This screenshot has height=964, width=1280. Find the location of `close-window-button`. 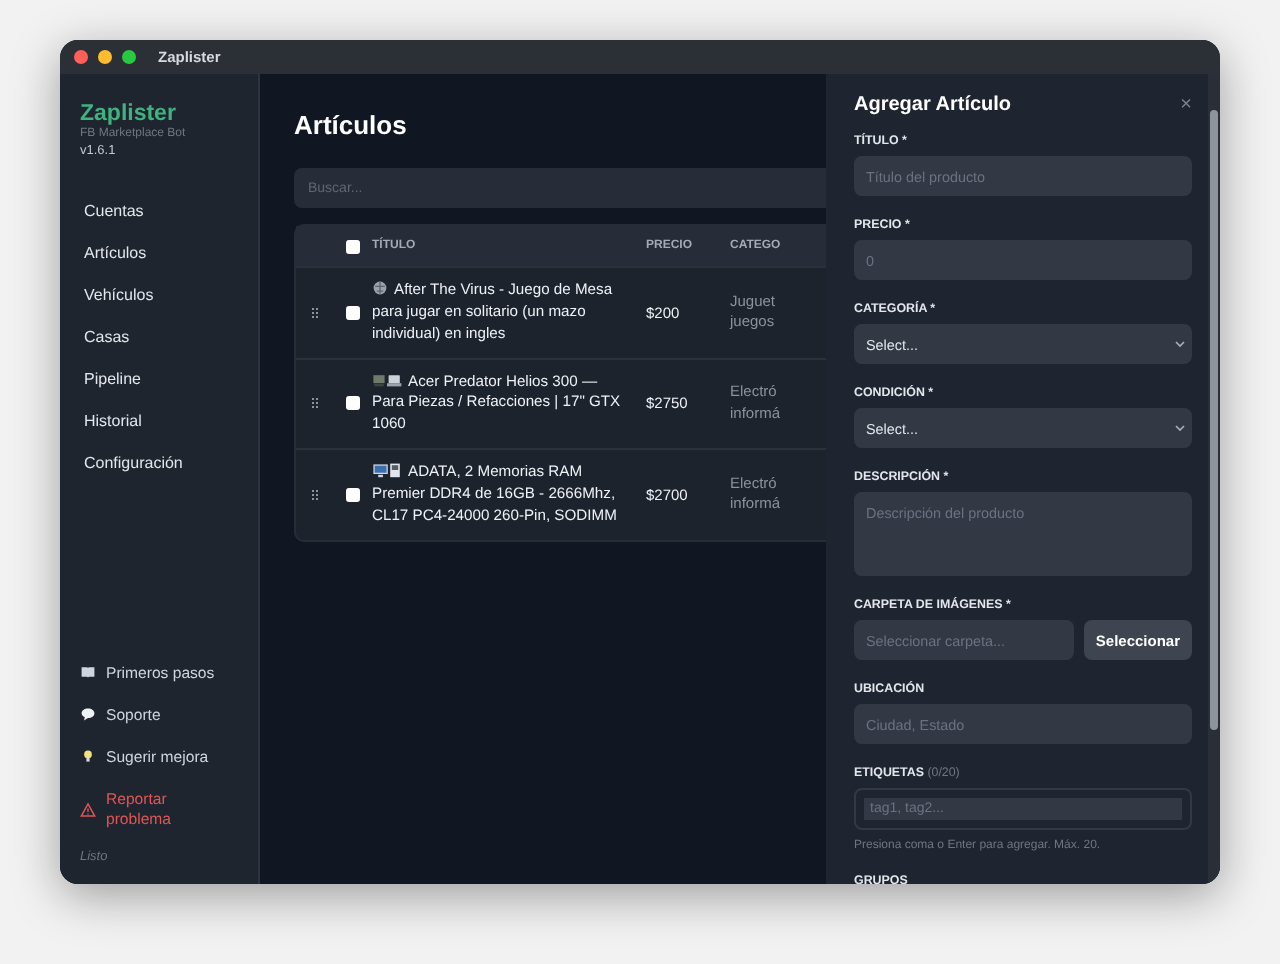

close-window-button is located at coordinates (81, 57).